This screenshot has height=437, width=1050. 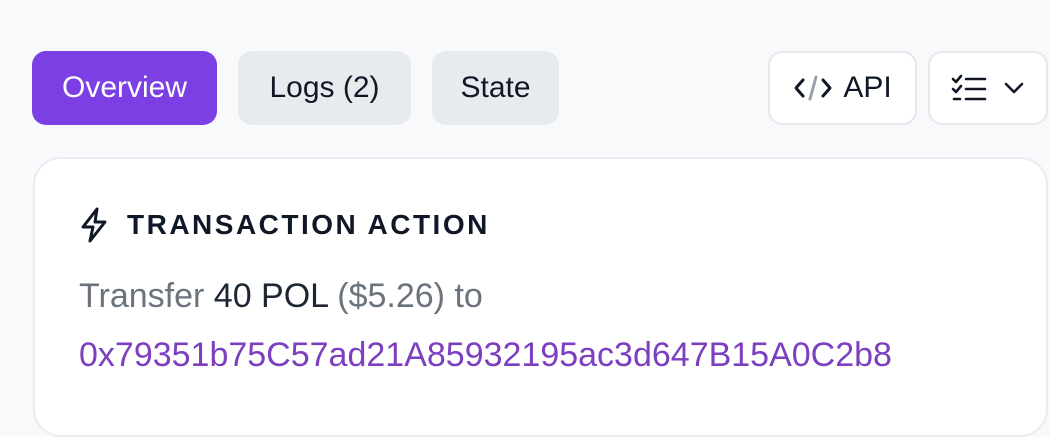 What do you see at coordinates (813, 88) in the screenshot?
I see `code-icon` at bounding box center [813, 88].